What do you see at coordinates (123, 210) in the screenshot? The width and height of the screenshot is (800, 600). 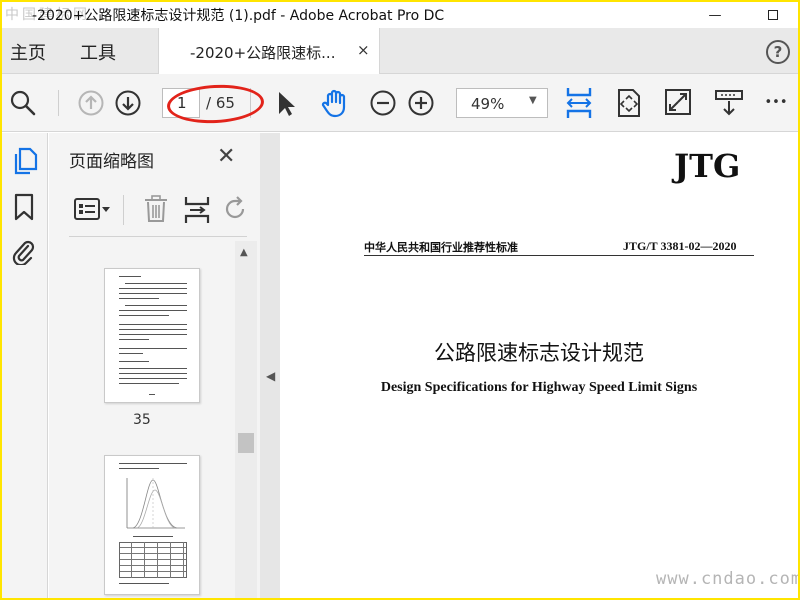 I see `panel-separator` at bounding box center [123, 210].